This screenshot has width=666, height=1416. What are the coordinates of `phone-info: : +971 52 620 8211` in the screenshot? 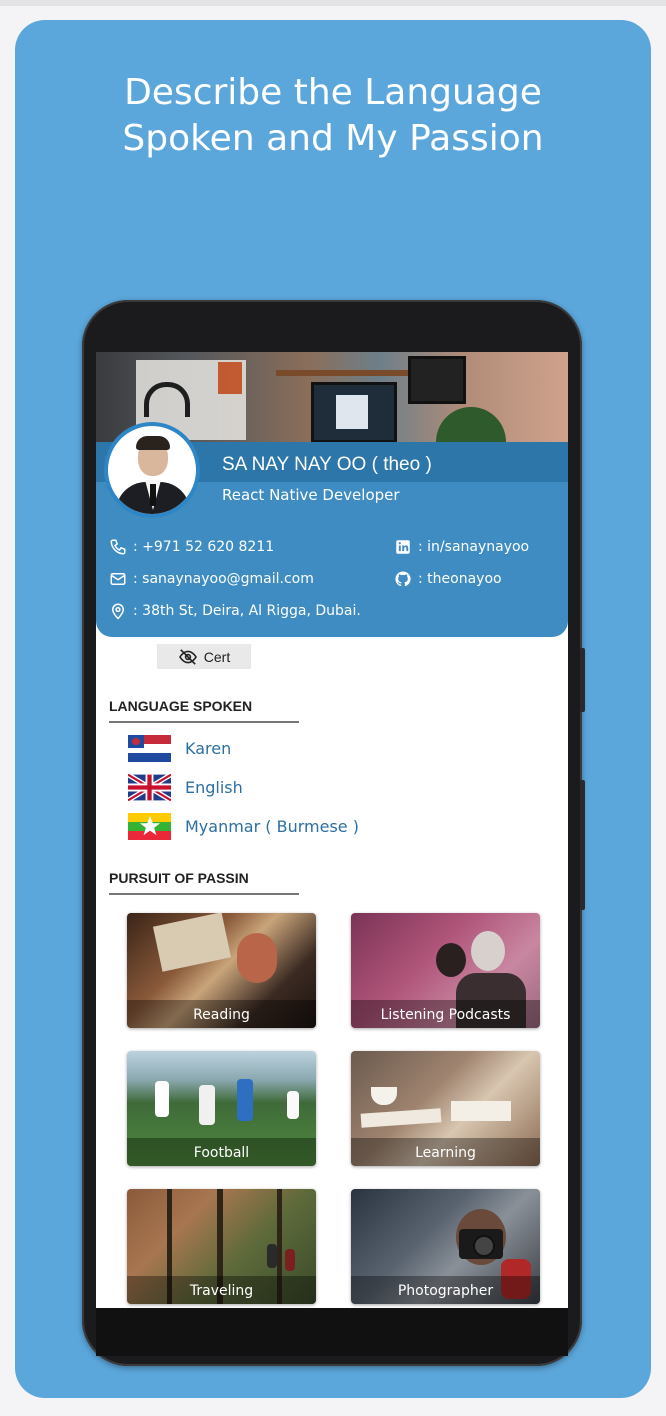 It's located at (191, 547).